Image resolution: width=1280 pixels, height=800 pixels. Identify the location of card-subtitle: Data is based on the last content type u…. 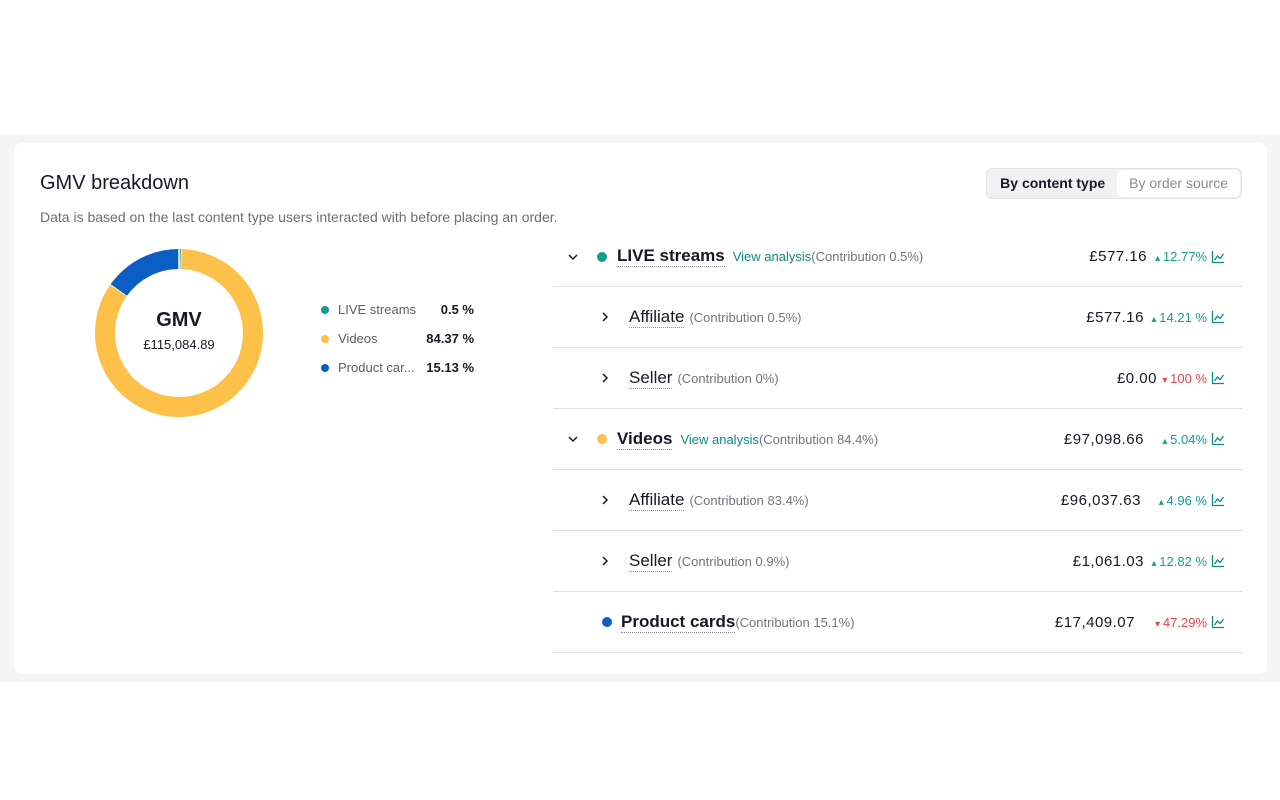
(299, 217).